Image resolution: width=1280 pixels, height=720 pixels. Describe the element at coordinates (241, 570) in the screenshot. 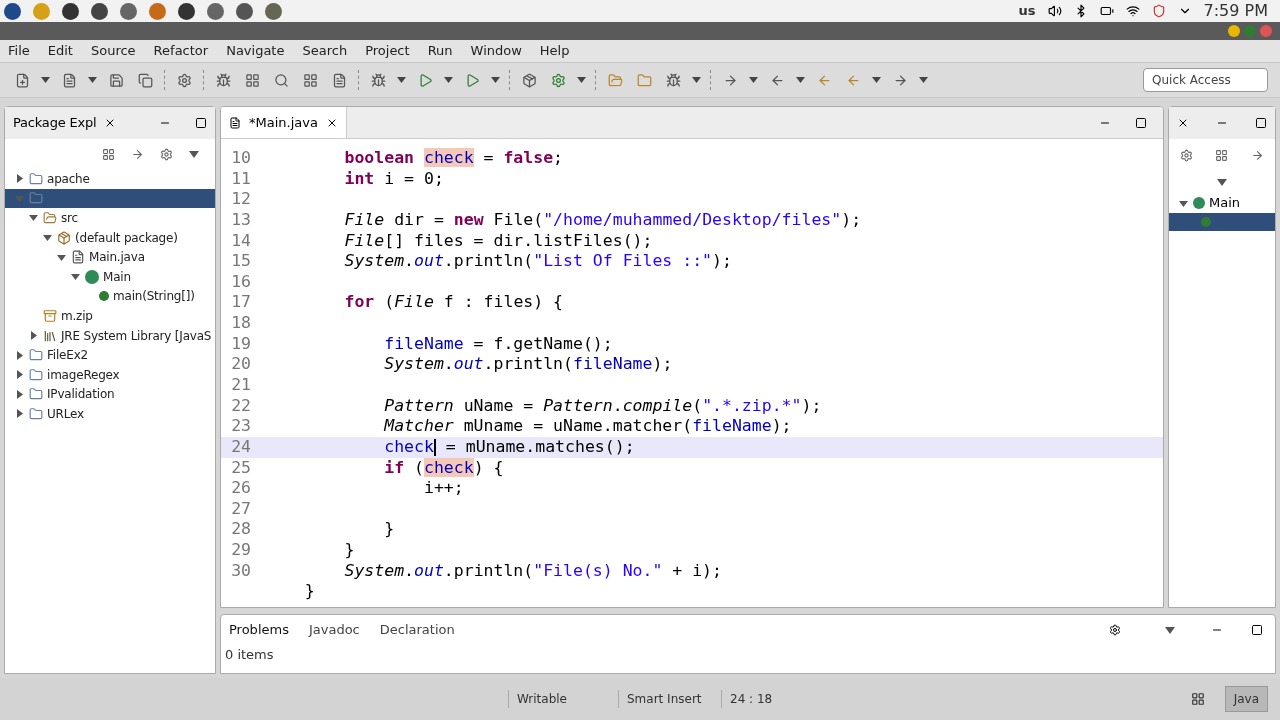

I see `line-number: 30` at that location.